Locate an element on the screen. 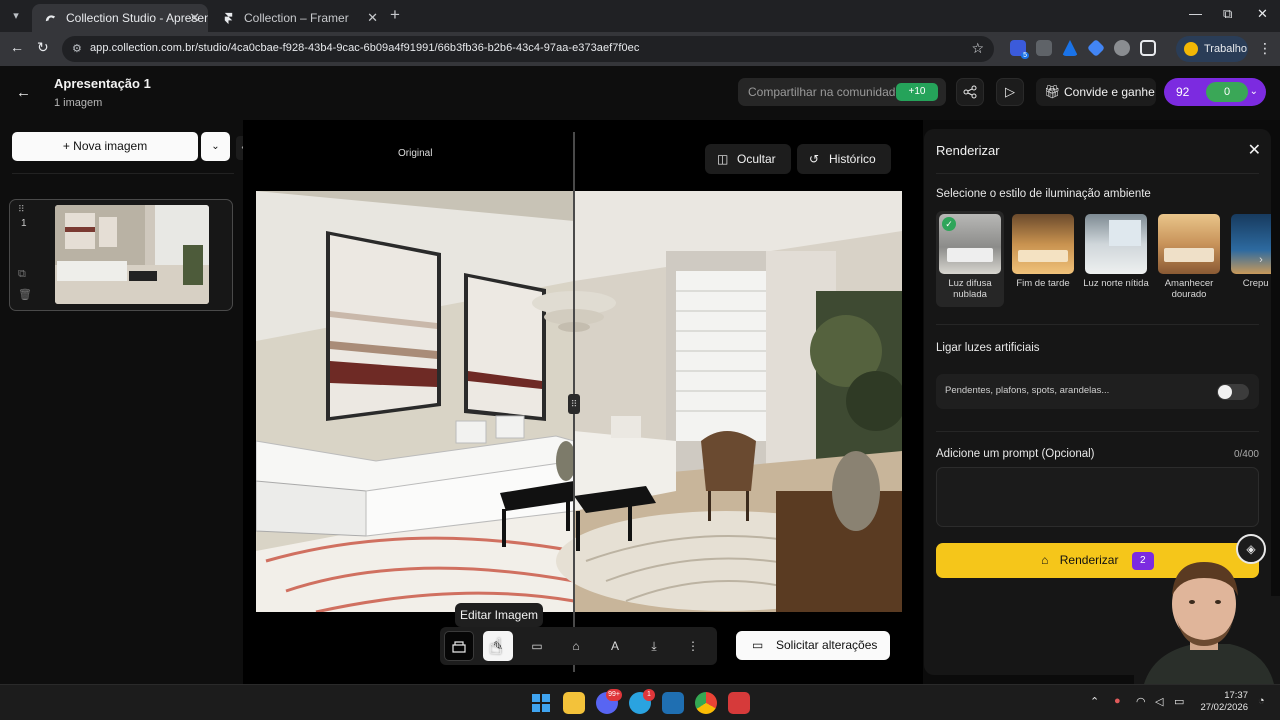 Image resolution: width=1280 pixels, height=720 pixels. trash-icon: 🗑︎ is located at coordinates (25, 294).